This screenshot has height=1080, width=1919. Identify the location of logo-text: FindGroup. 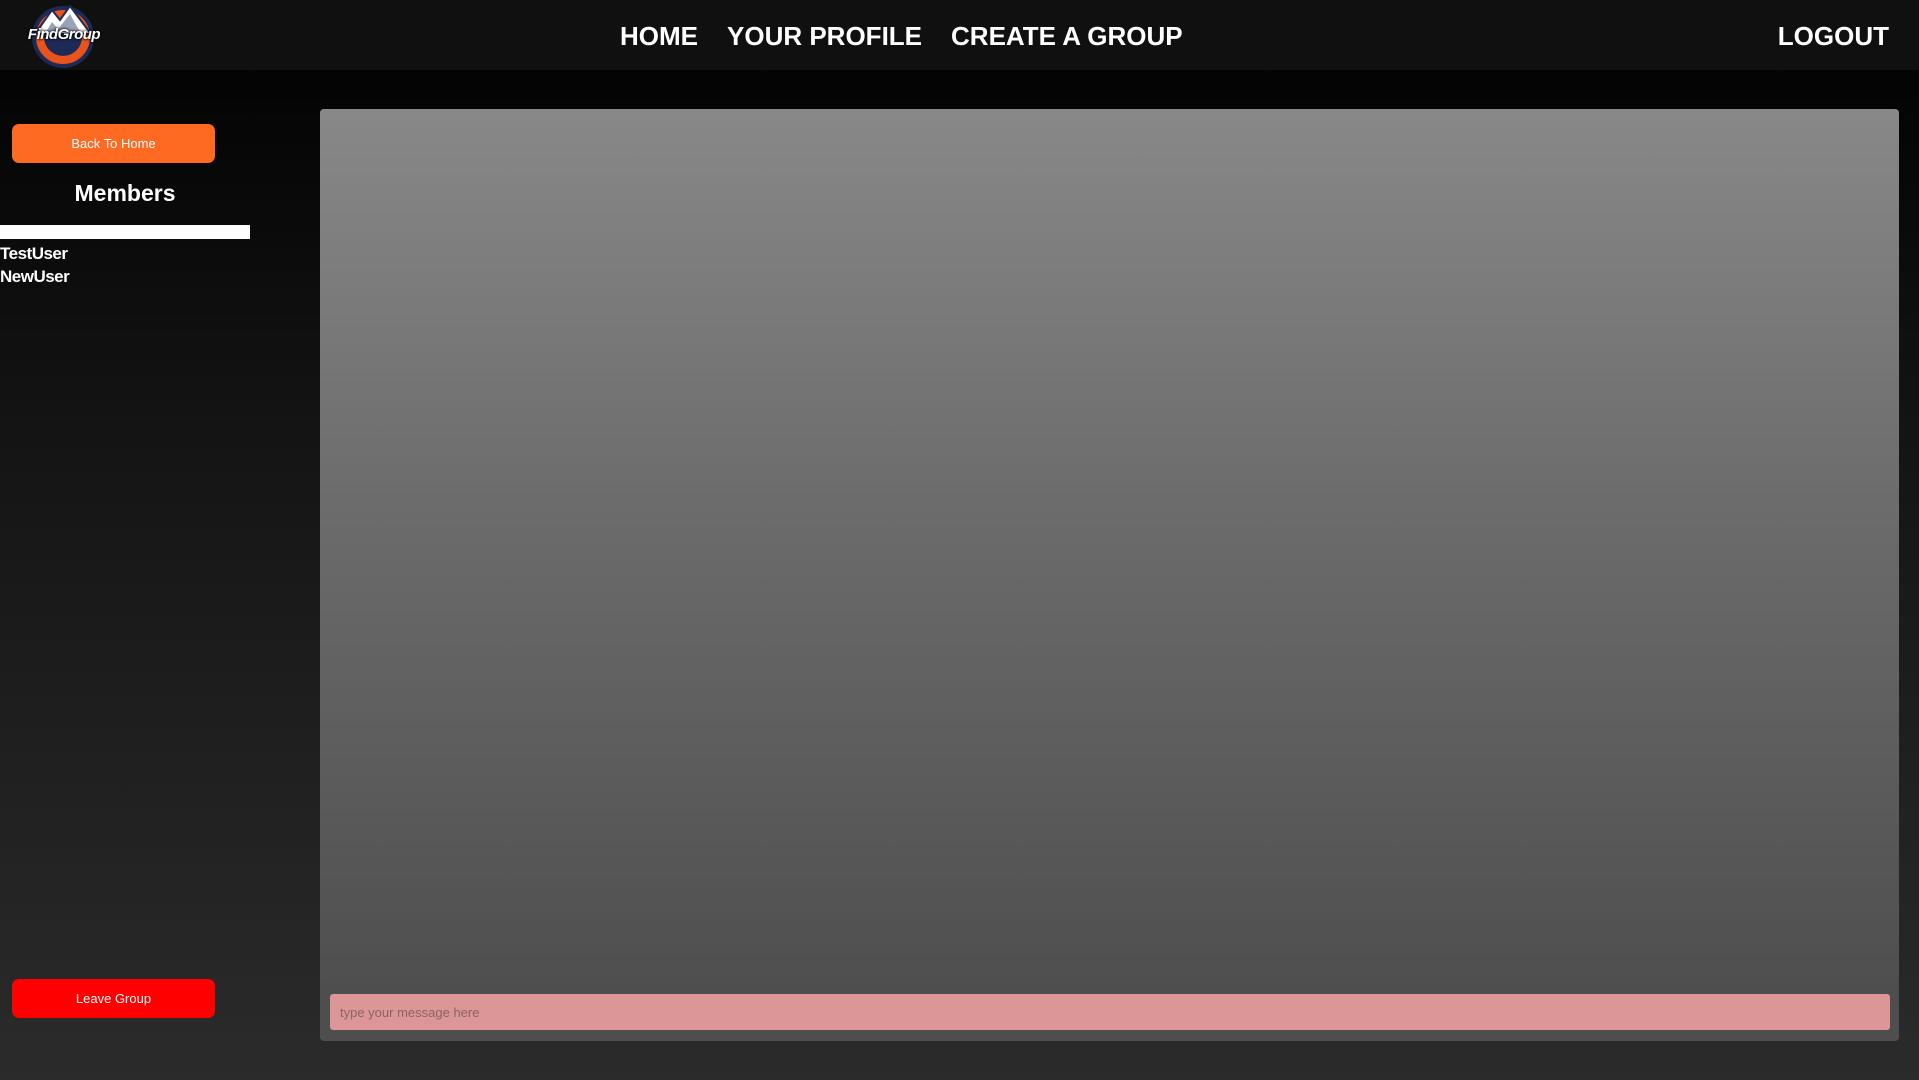
(64, 34).